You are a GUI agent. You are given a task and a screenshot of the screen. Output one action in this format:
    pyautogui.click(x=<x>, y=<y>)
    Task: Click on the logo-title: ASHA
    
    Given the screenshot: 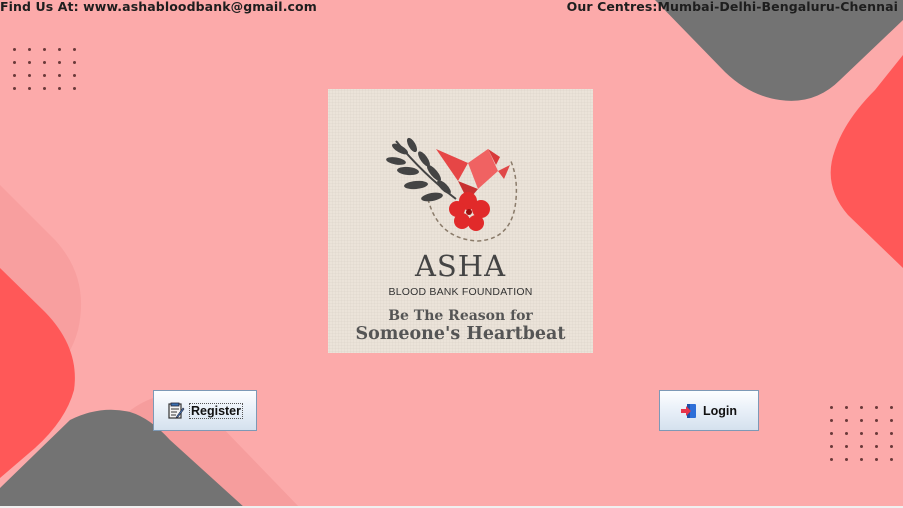 What is the action you would take?
    pyautogui.click(x=460, y=266)
    